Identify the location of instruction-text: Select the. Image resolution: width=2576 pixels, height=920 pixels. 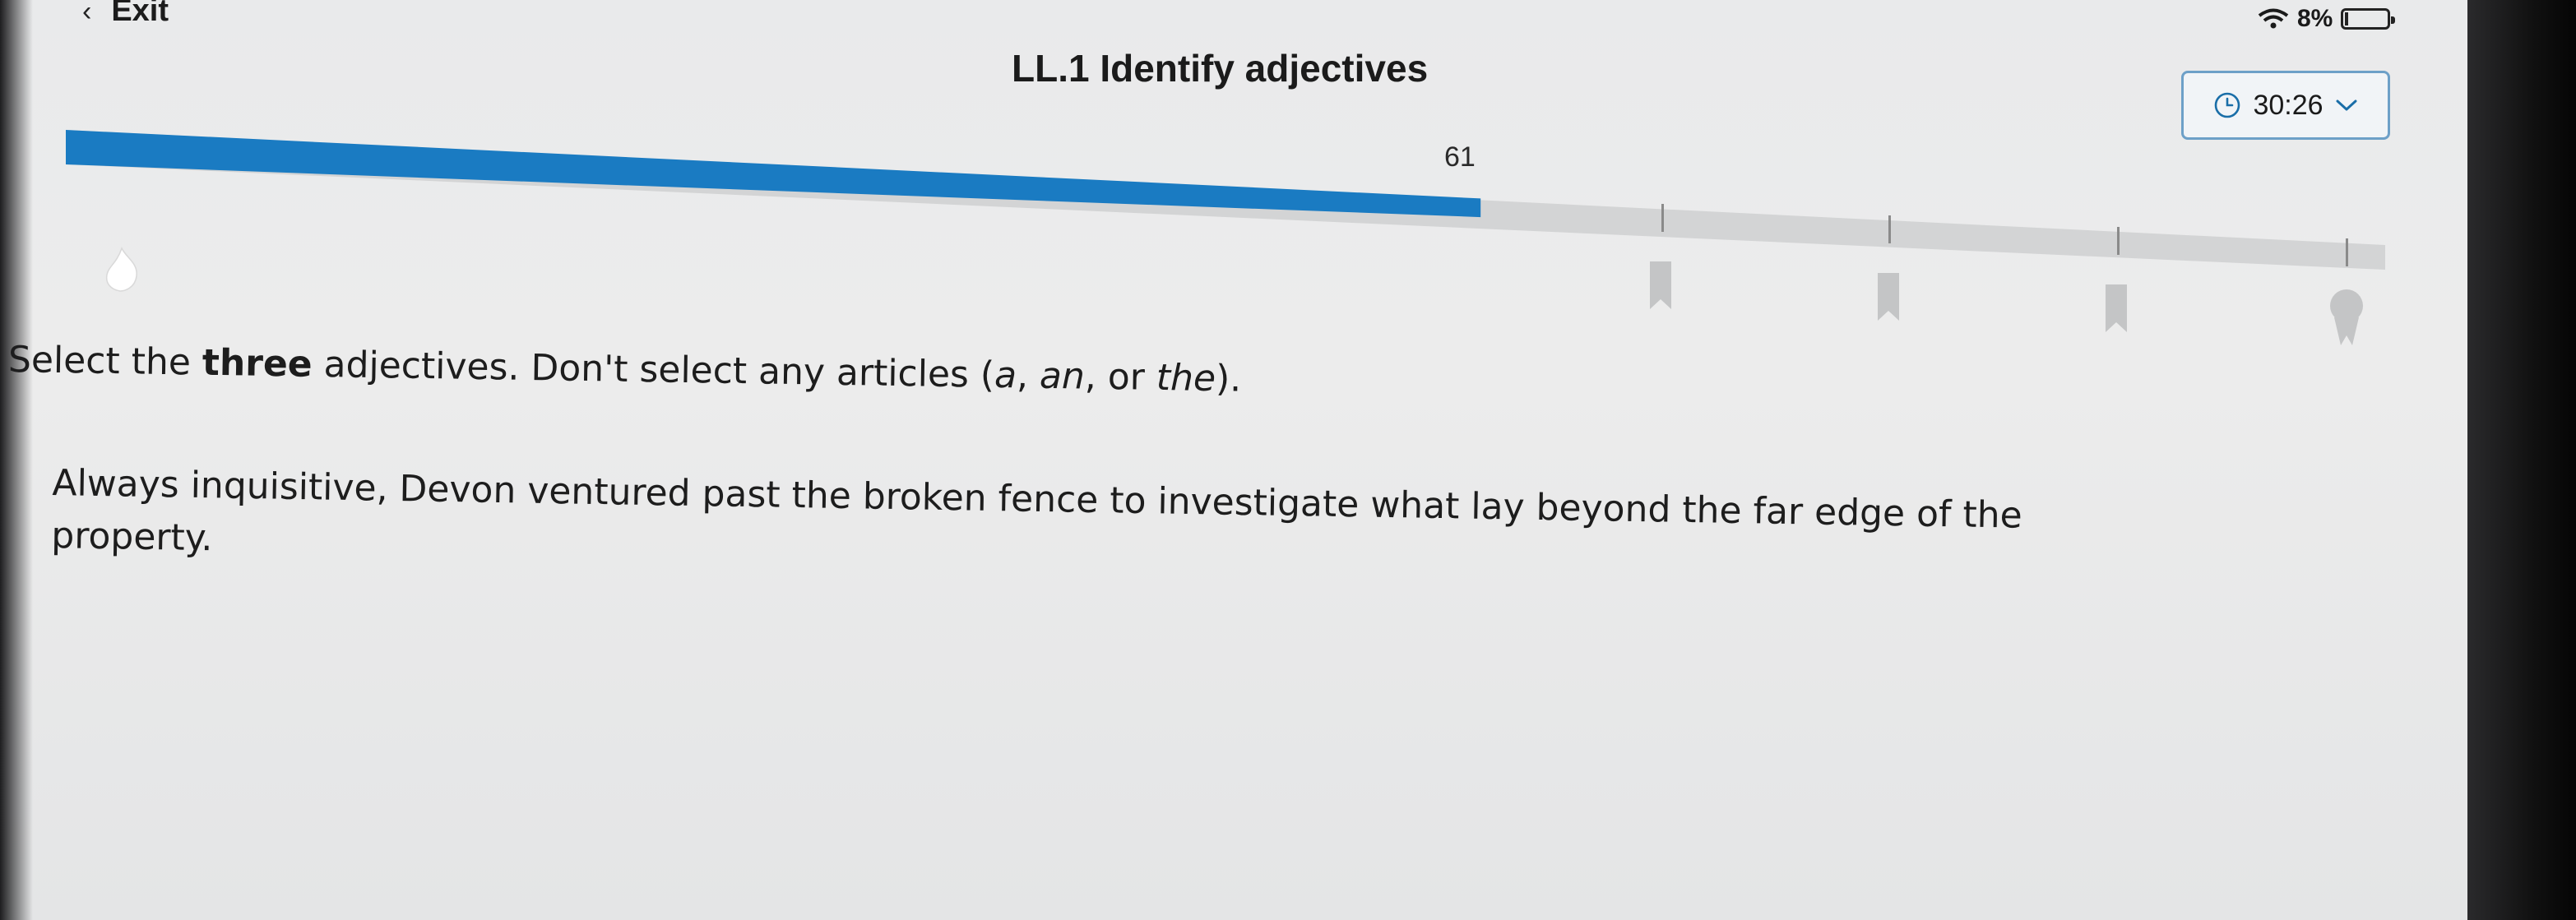
(105, 361).